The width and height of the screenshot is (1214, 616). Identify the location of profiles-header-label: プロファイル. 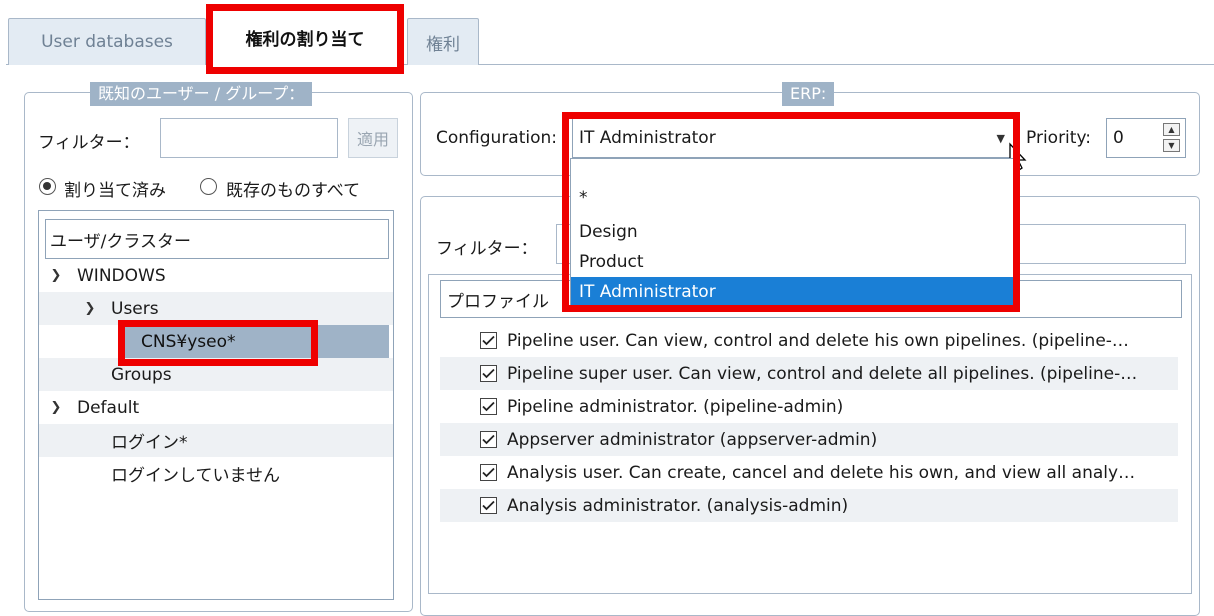
(498, 301).